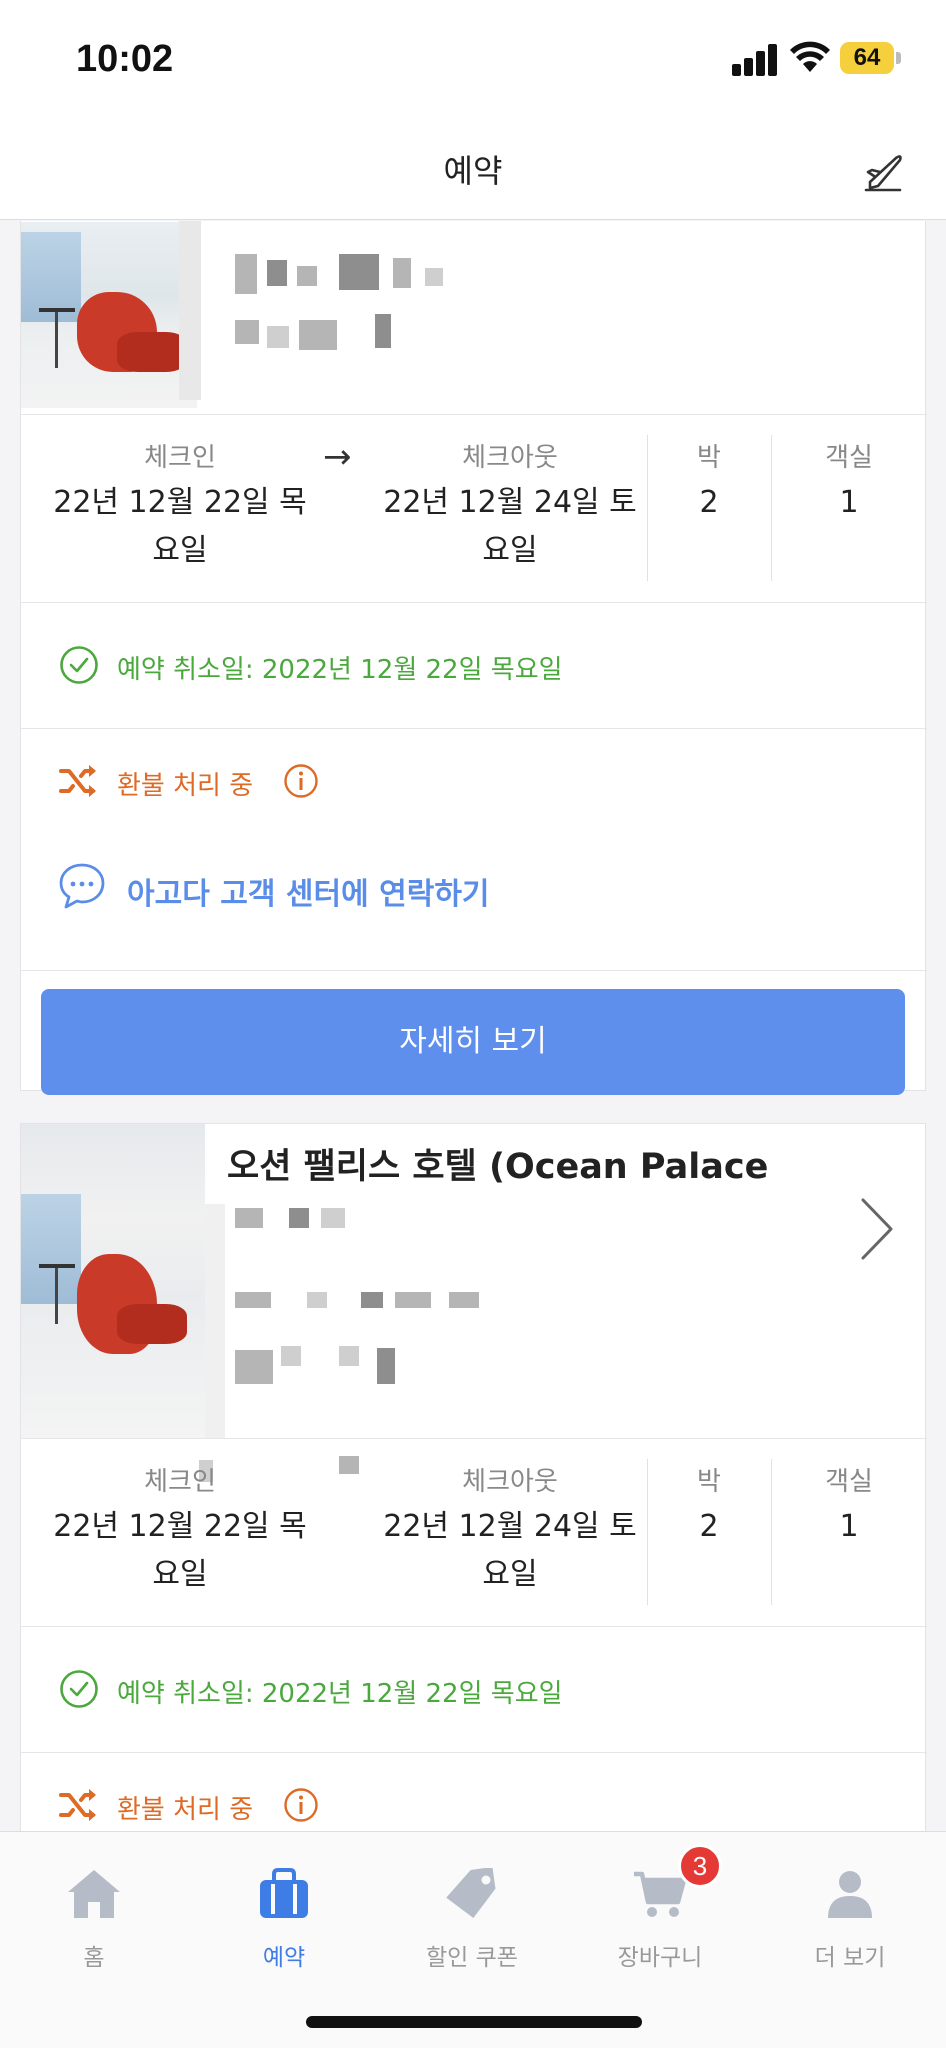  I want to click on nav-bar: 예약, so click(473, 170).